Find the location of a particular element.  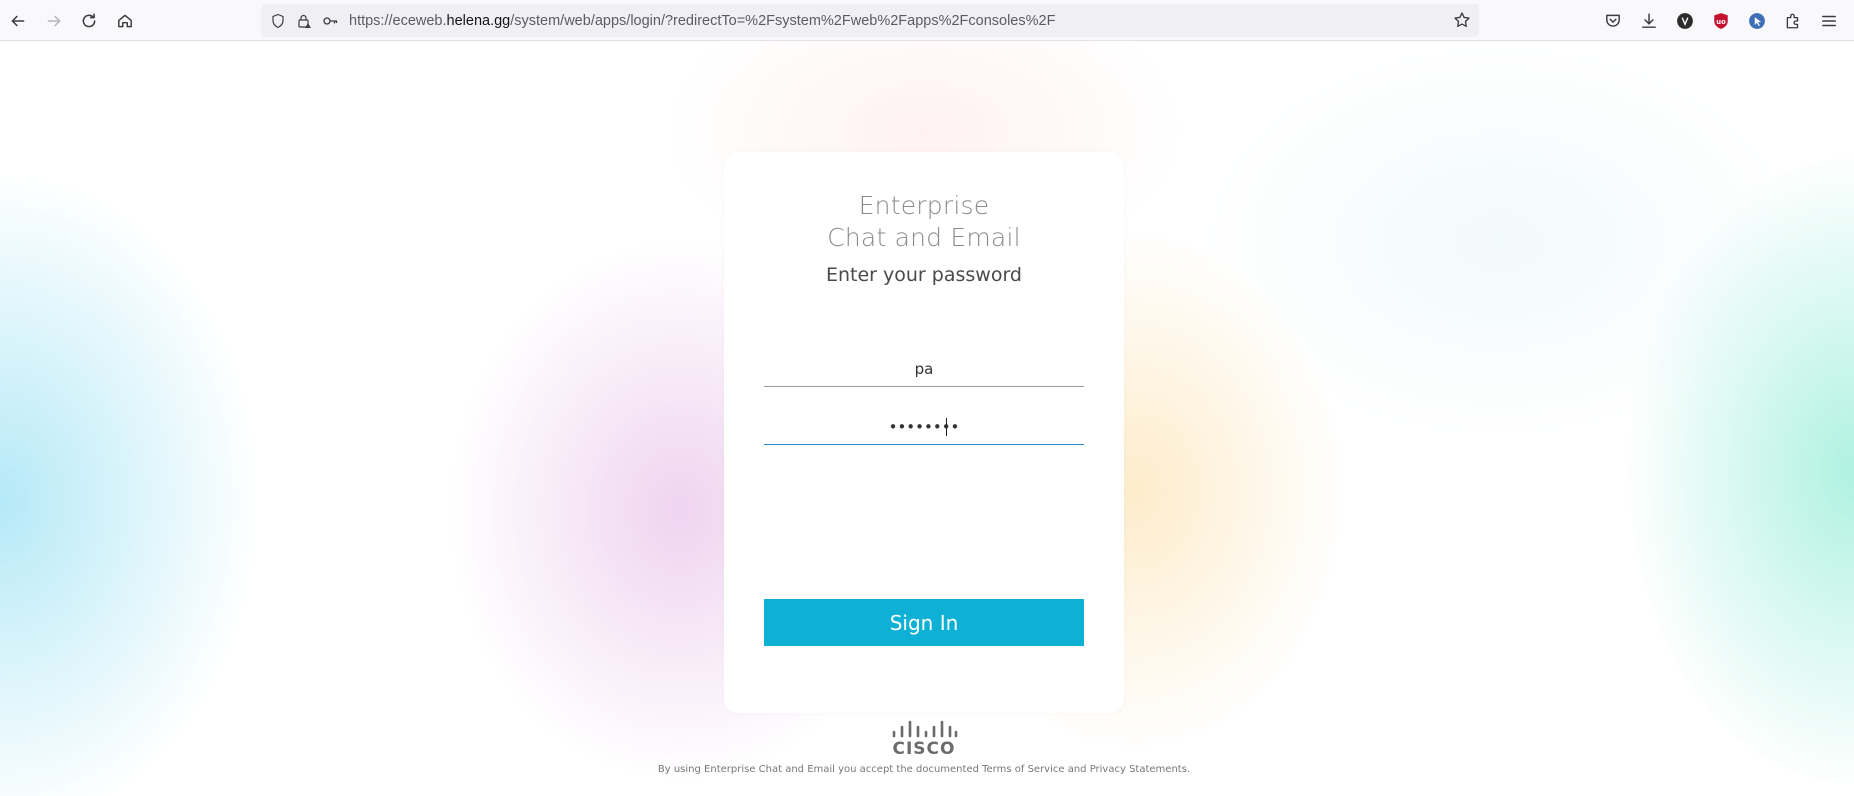

download-icon is located at coordinates (1649, 21).